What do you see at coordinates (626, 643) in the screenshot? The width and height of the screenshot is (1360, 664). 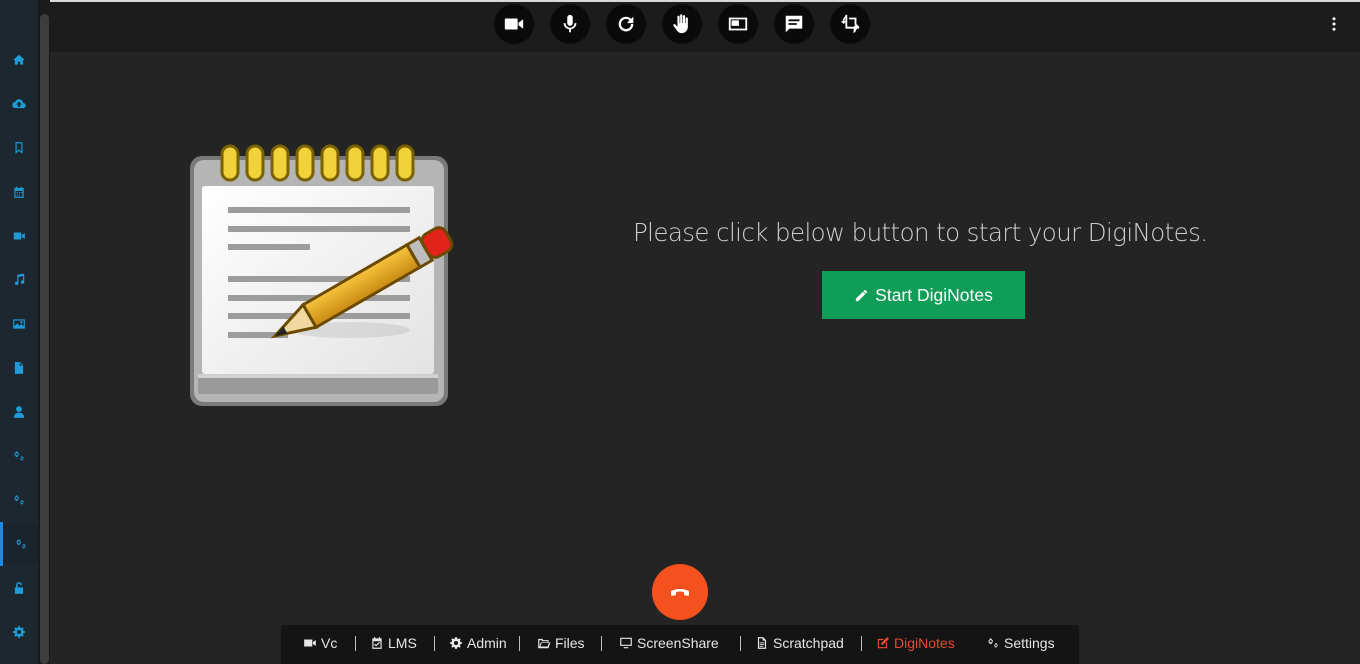 I see `monitor-icon` at bounding box center [626, 643].